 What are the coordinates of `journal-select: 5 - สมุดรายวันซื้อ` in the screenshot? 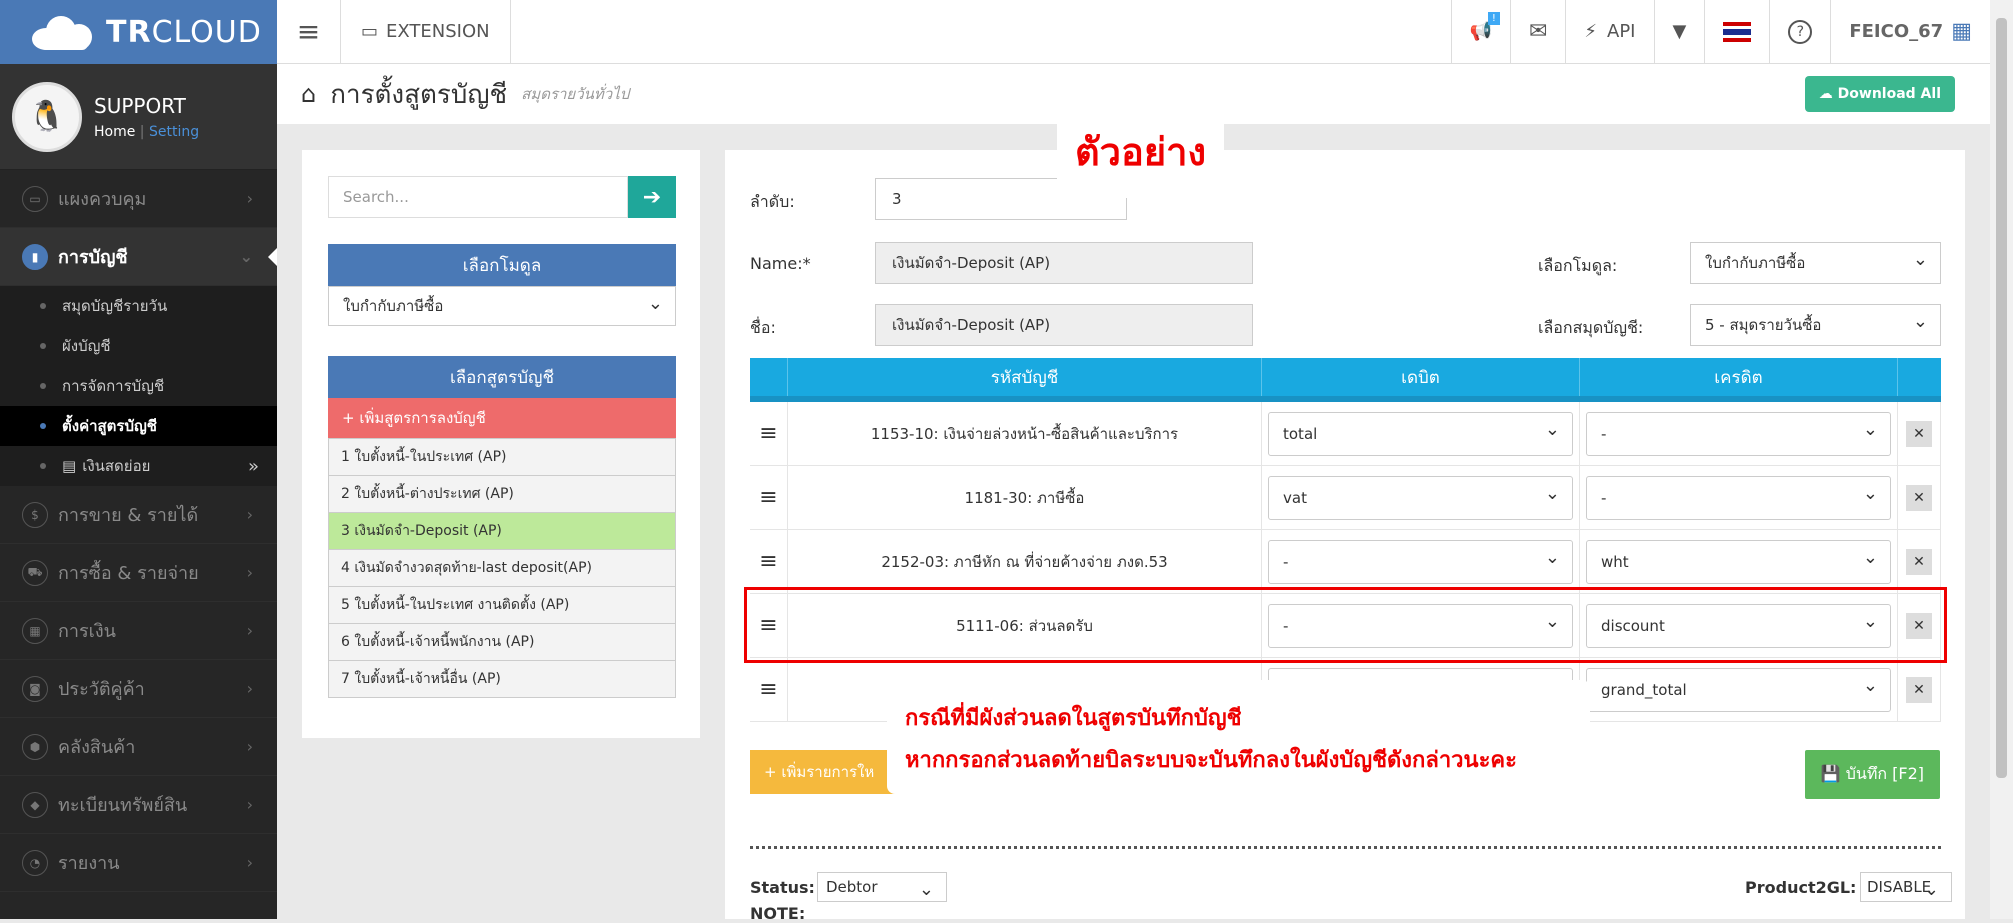 It's located at (1815, 325).